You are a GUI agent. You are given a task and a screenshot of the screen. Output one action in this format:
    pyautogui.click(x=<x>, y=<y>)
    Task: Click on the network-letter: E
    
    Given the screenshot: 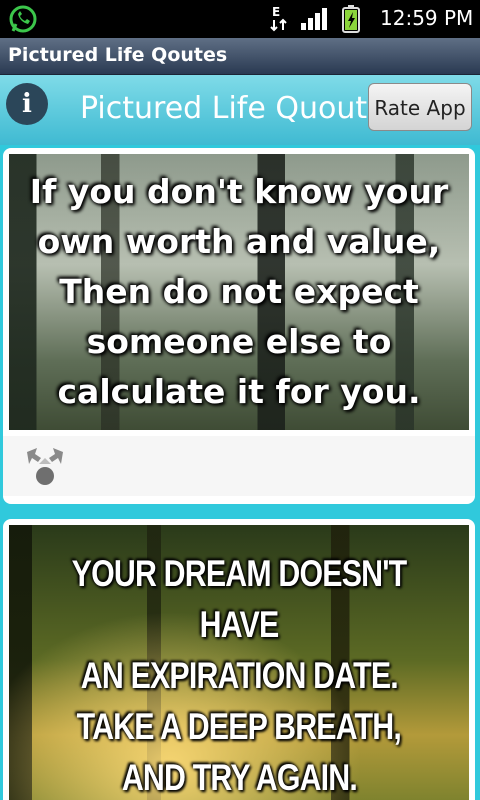 What is the action you would take?
    pyautogui.click(x=276, y=12)
    